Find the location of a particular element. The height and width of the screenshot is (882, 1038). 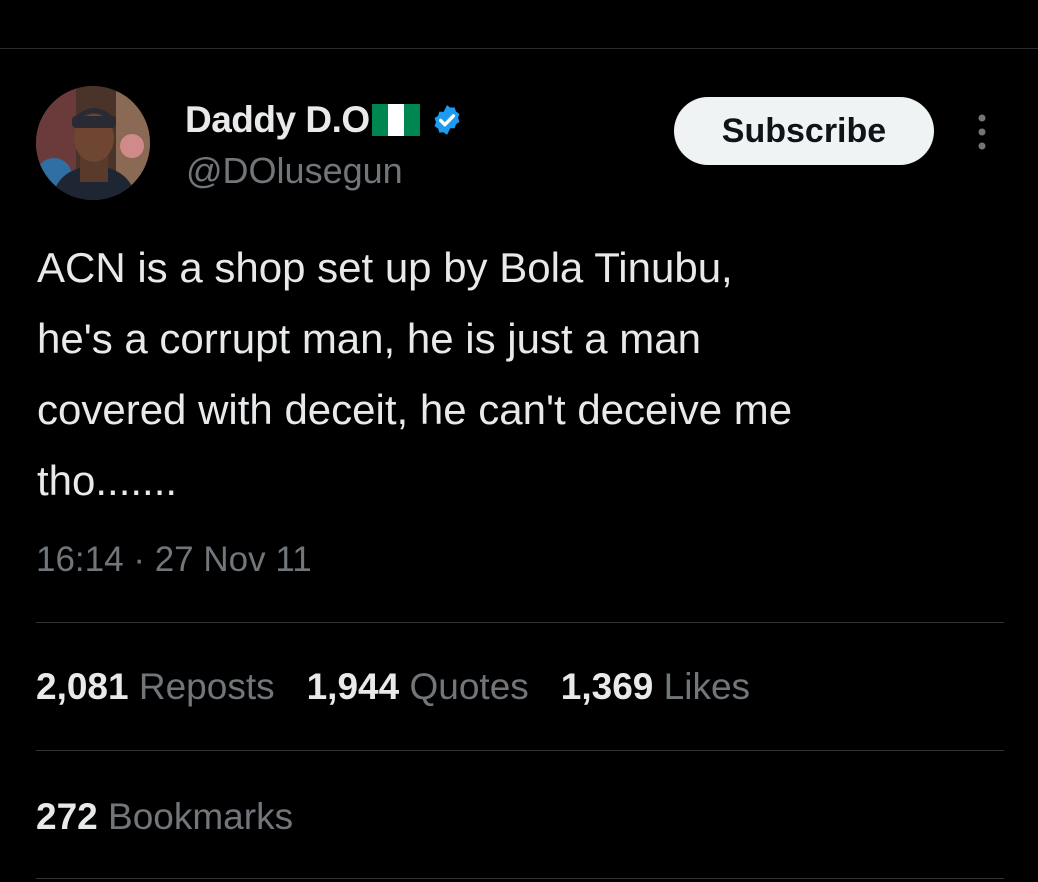

bookmarks-count: 272 is located at coordinates (67, 816).